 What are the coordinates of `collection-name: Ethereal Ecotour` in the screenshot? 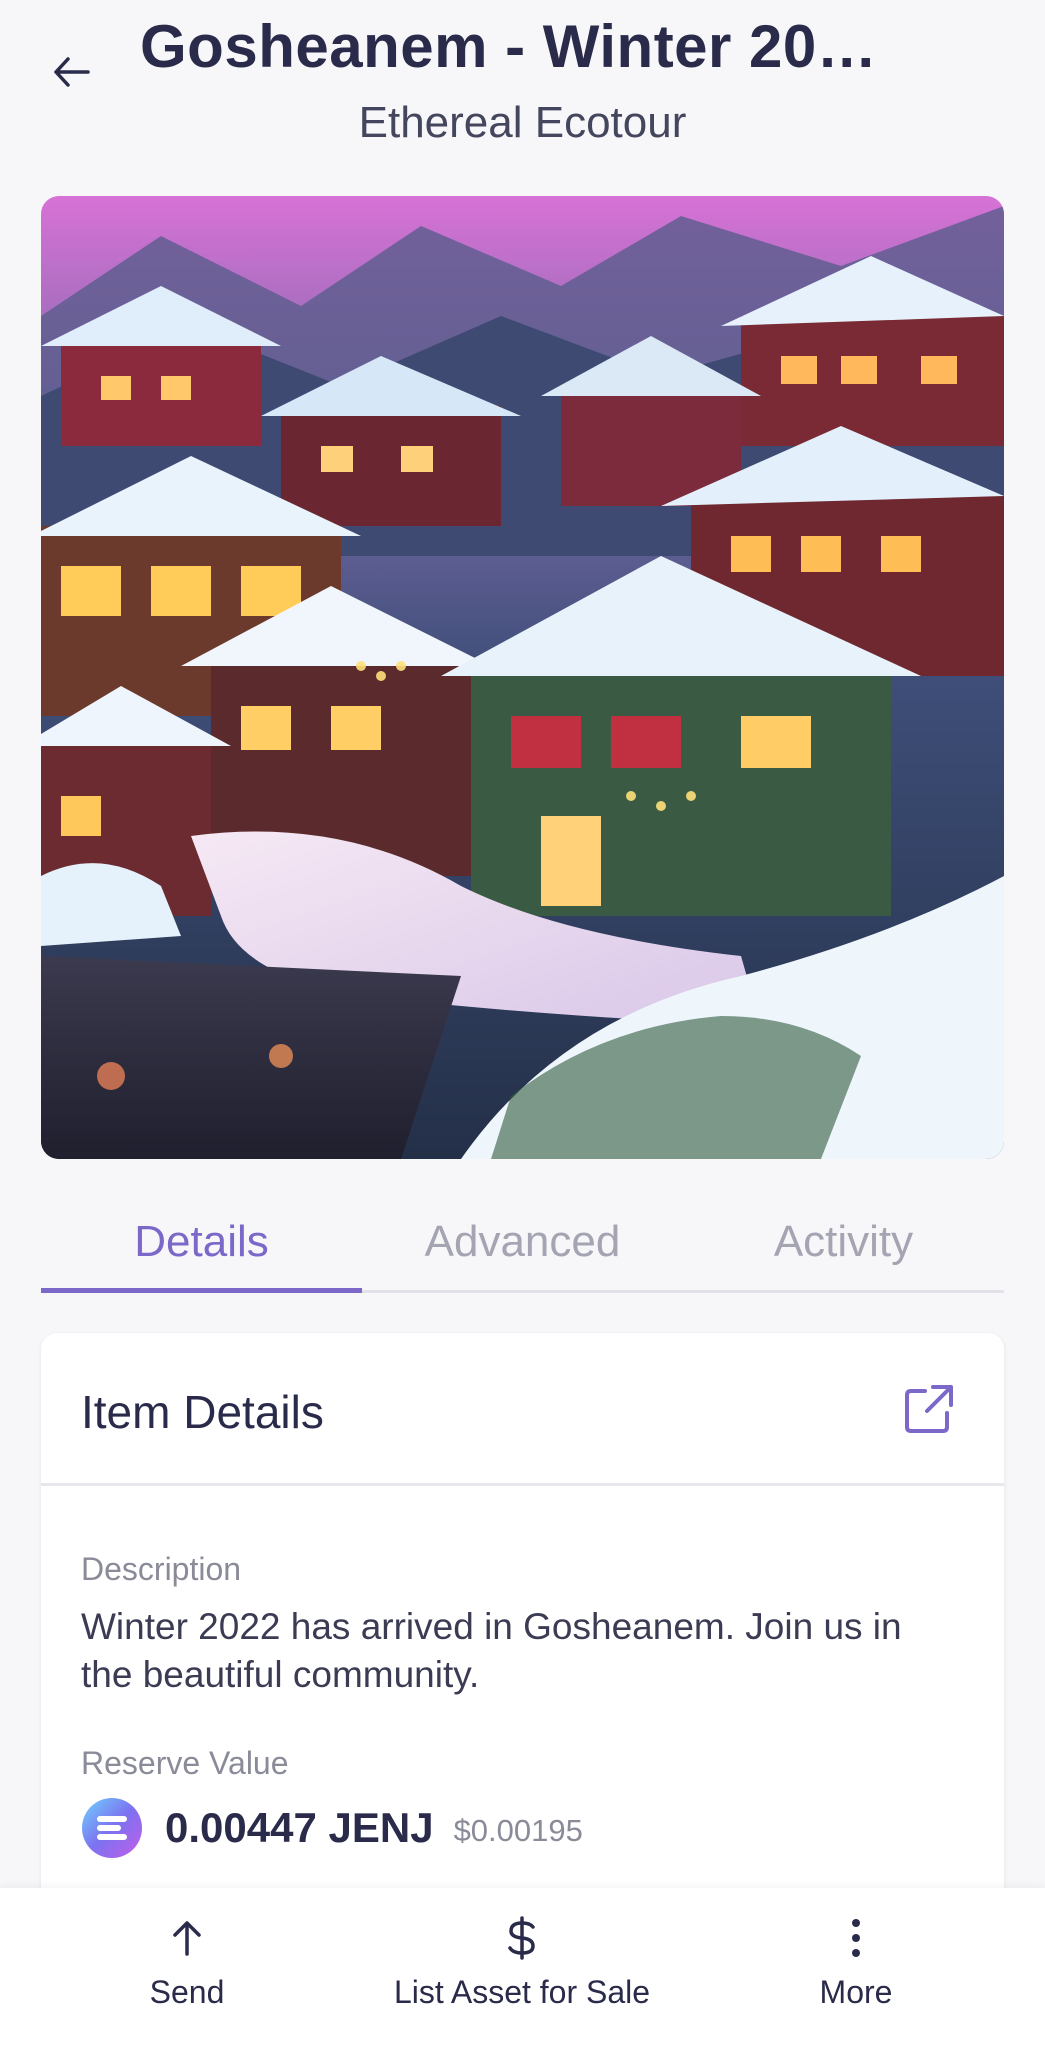 It's located at (522, 122).